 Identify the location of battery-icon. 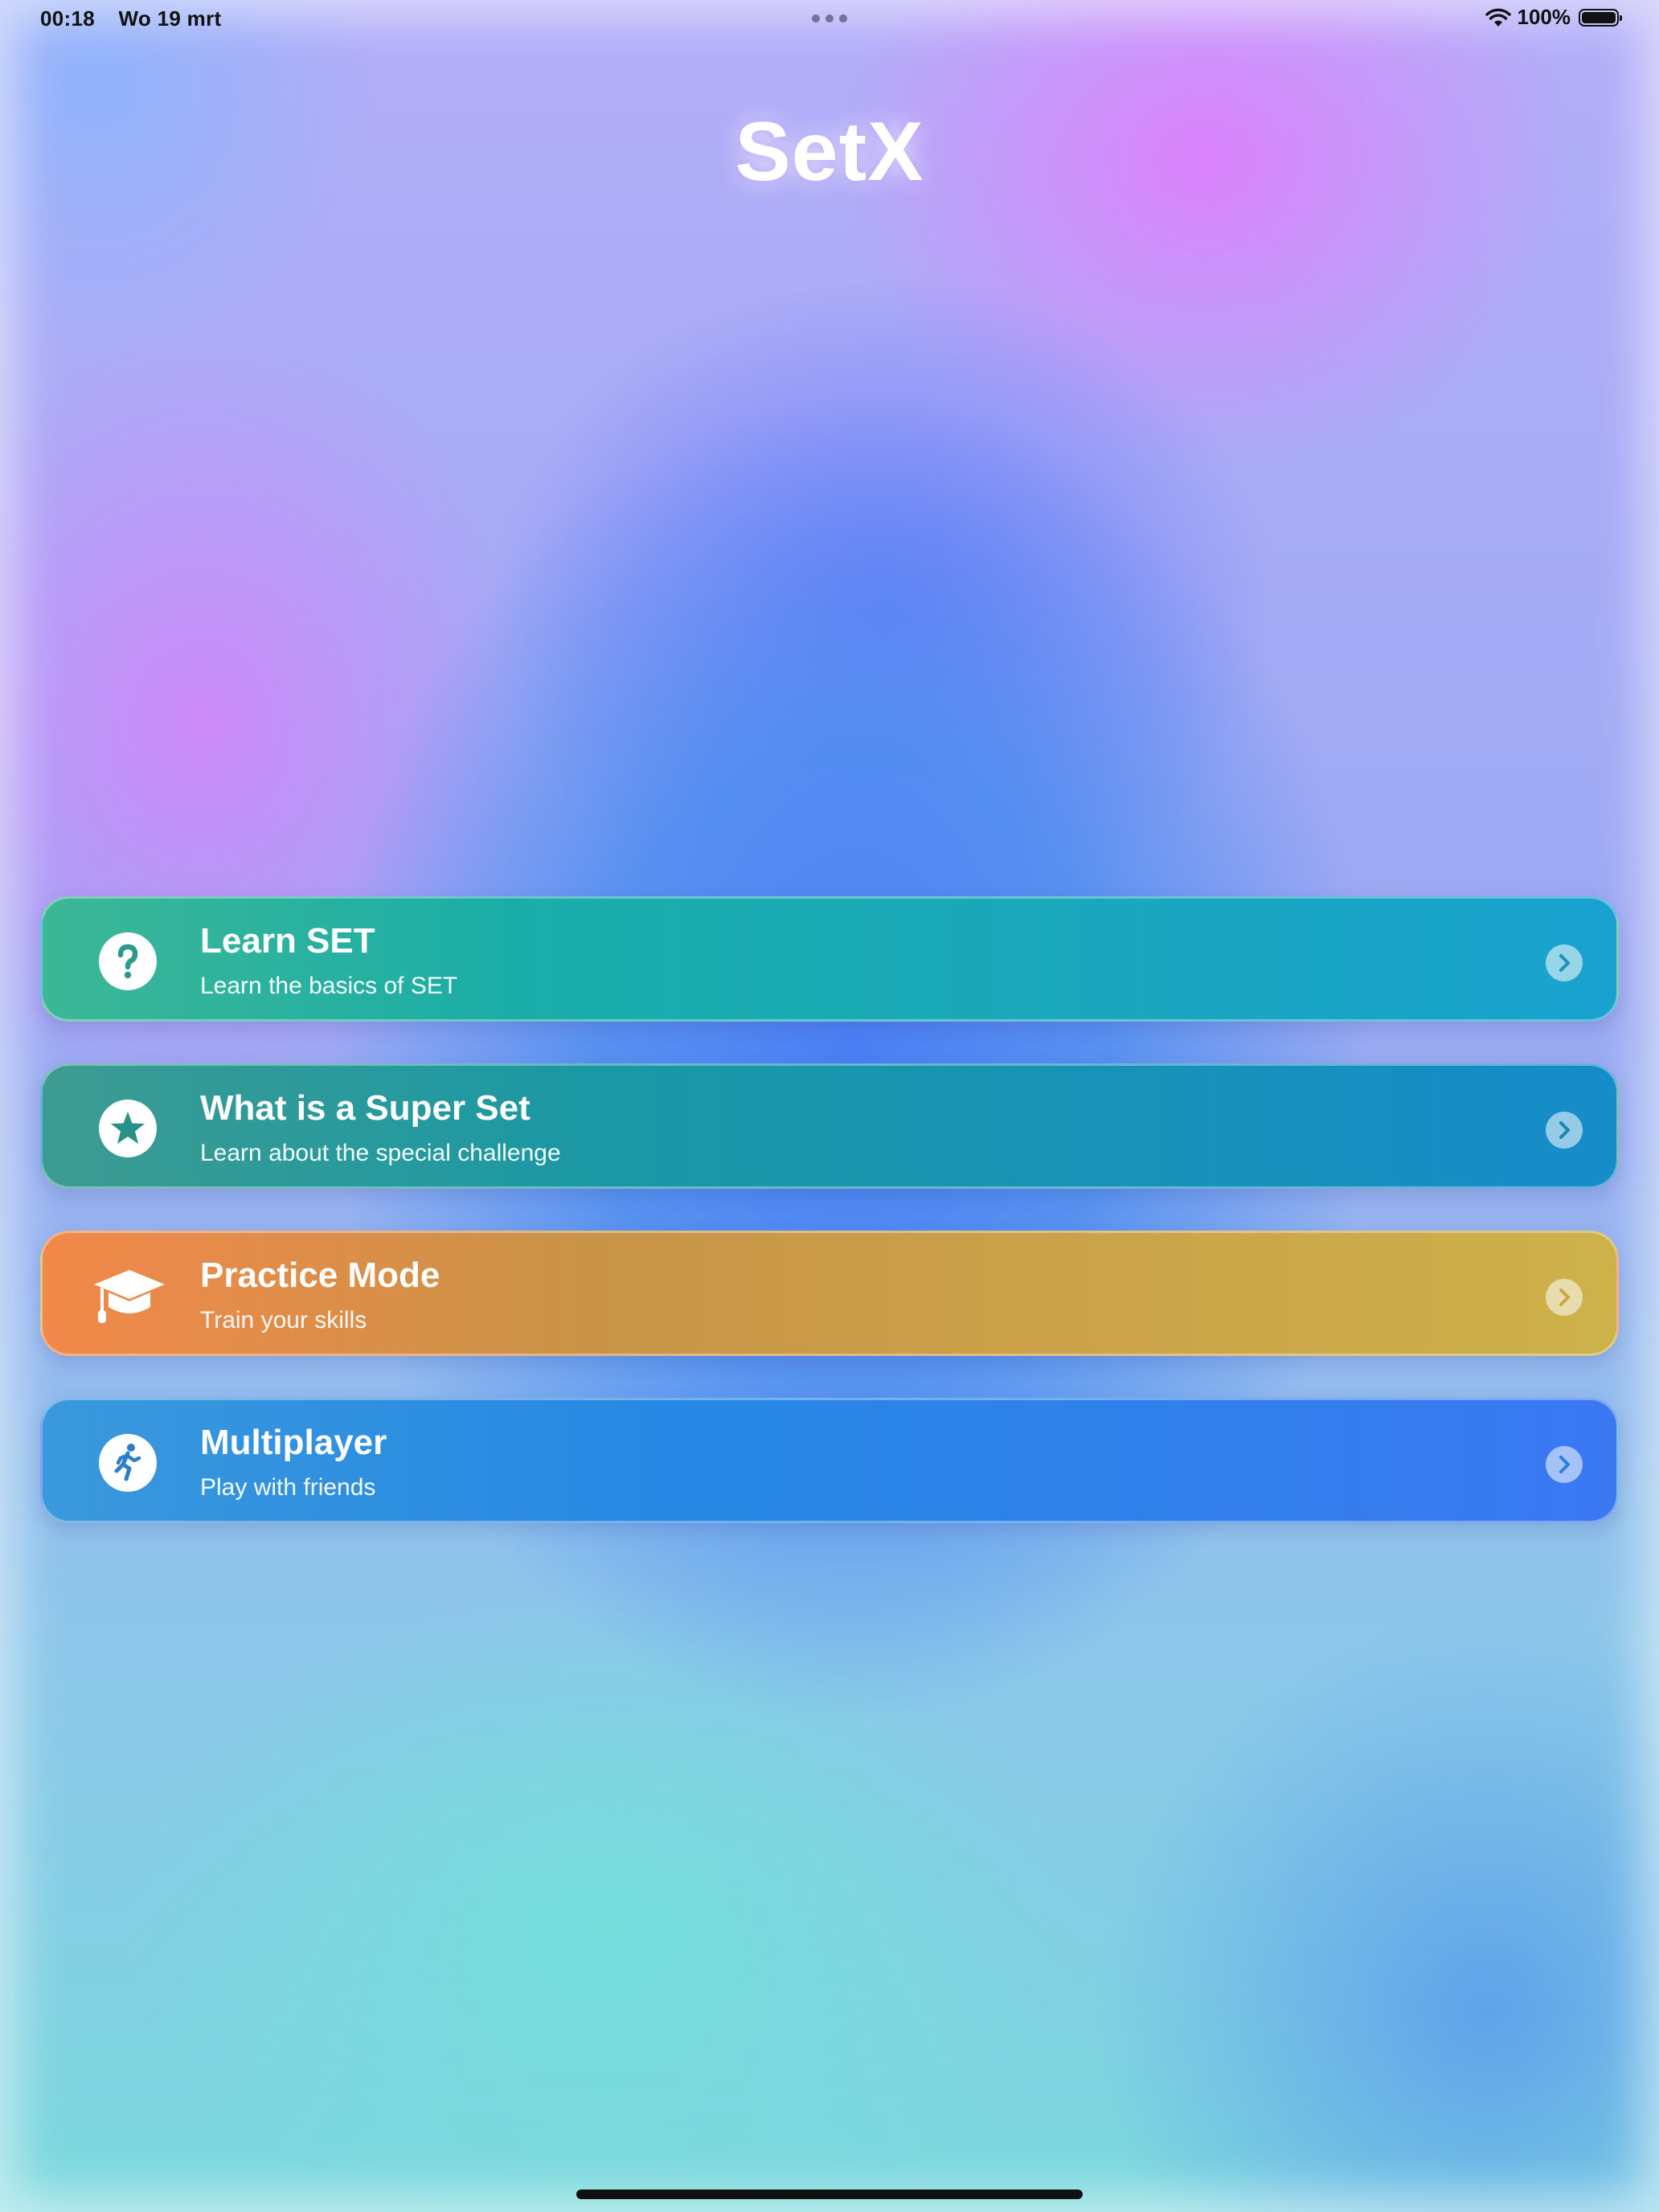
(1600, 17).